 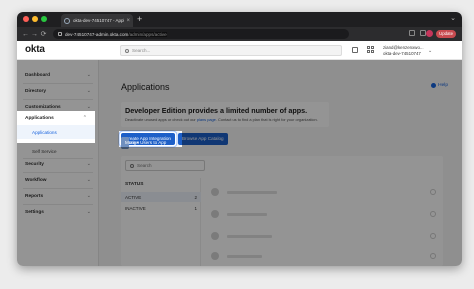 I want to click on sidebar-item-reports: Reports ⌄, so click(x=58, y=196).